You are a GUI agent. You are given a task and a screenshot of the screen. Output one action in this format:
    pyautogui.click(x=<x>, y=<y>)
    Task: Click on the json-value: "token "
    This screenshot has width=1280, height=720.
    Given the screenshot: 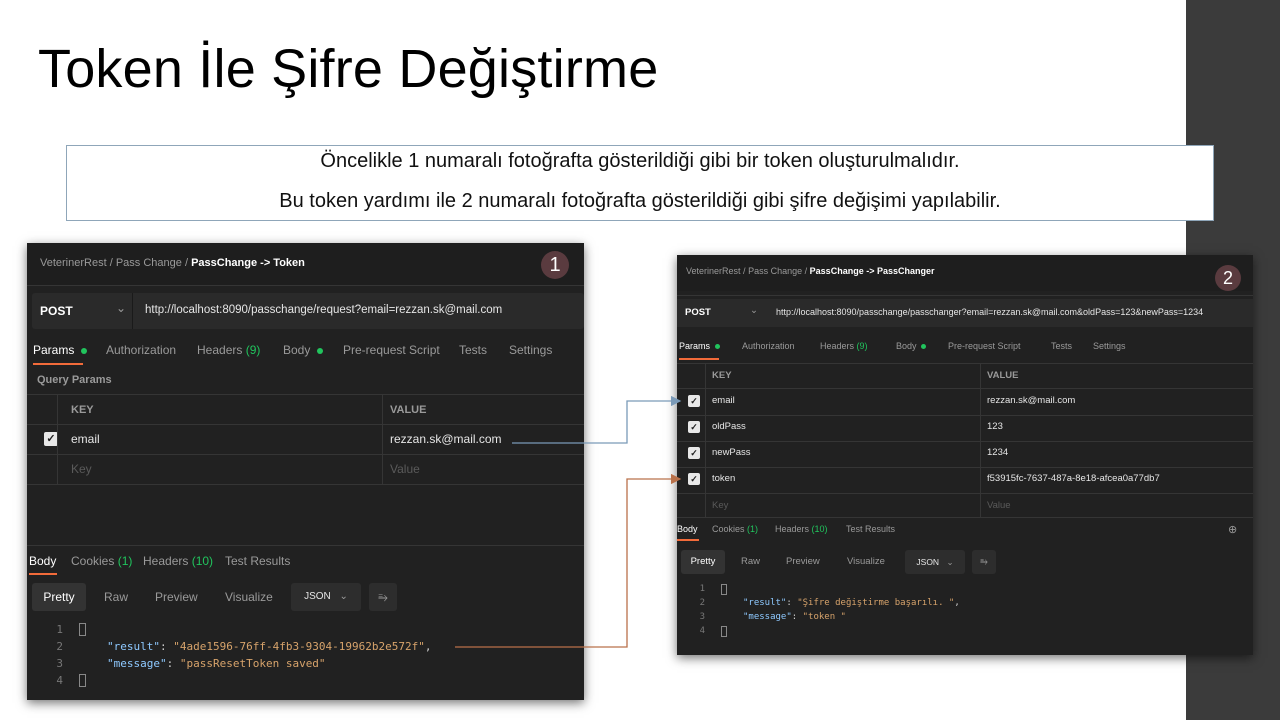 What is the action you would take?
    pyautogui.click(x=824, y=617)
    